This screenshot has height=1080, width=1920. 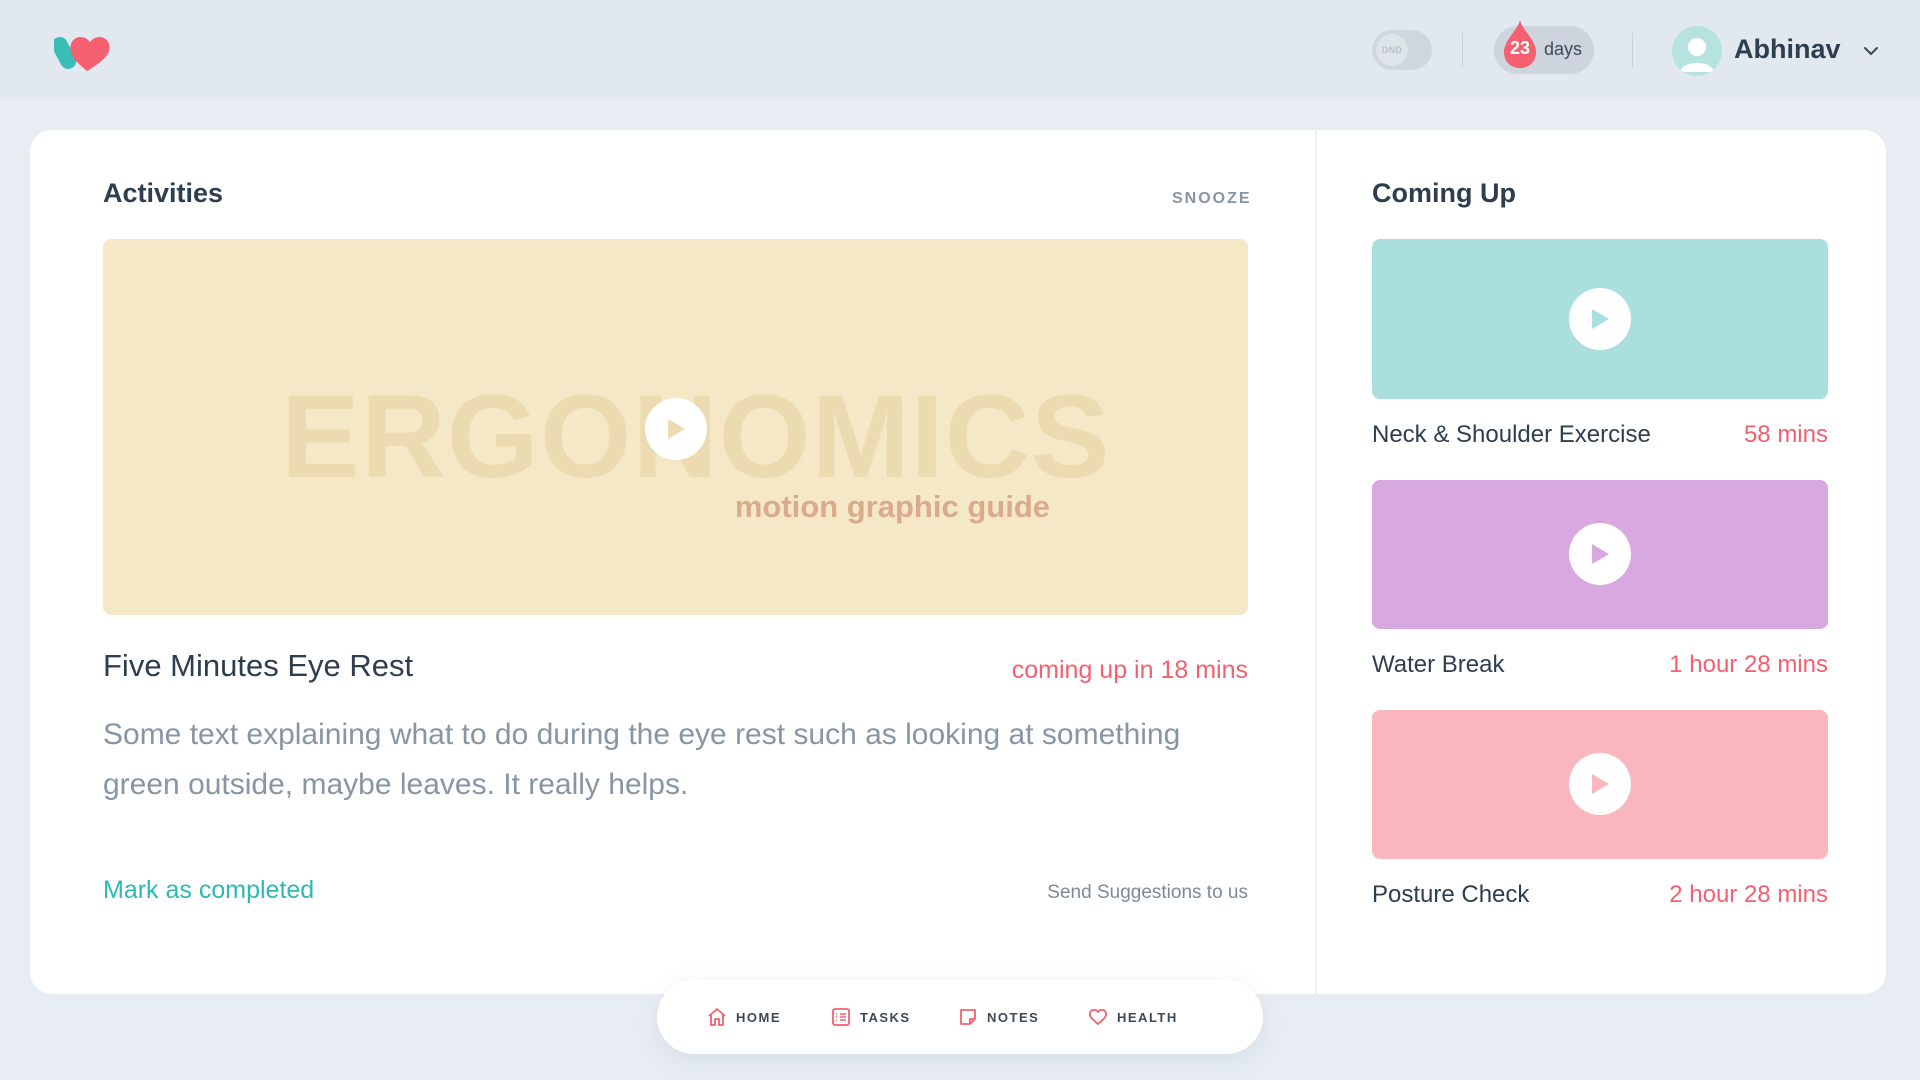 I want to click on streak-badge: 23 days, so click(x=1544, y=47).